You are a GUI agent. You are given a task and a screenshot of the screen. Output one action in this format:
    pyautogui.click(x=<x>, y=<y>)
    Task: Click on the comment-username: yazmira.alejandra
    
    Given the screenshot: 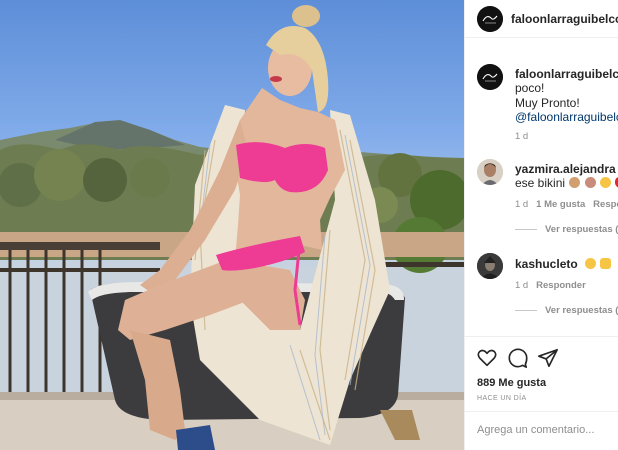 What is the action you would take?
    pyautogui.click(x=565, y=169)
    